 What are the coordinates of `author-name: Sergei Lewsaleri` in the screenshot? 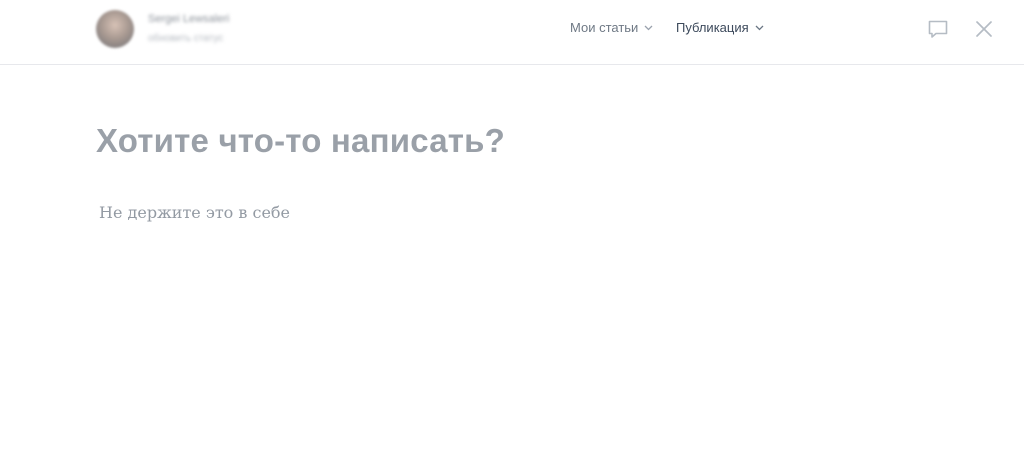 It's located at (188, 19).